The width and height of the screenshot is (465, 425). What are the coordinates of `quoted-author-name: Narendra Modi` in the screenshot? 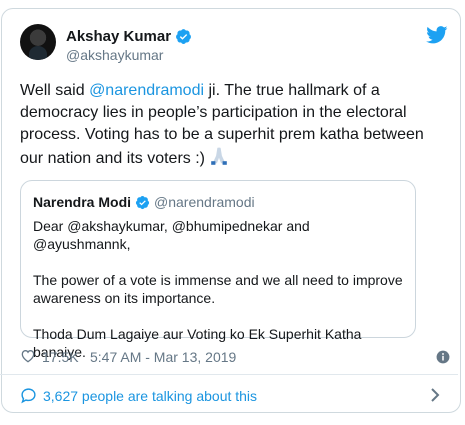 It's located at (82, 202).